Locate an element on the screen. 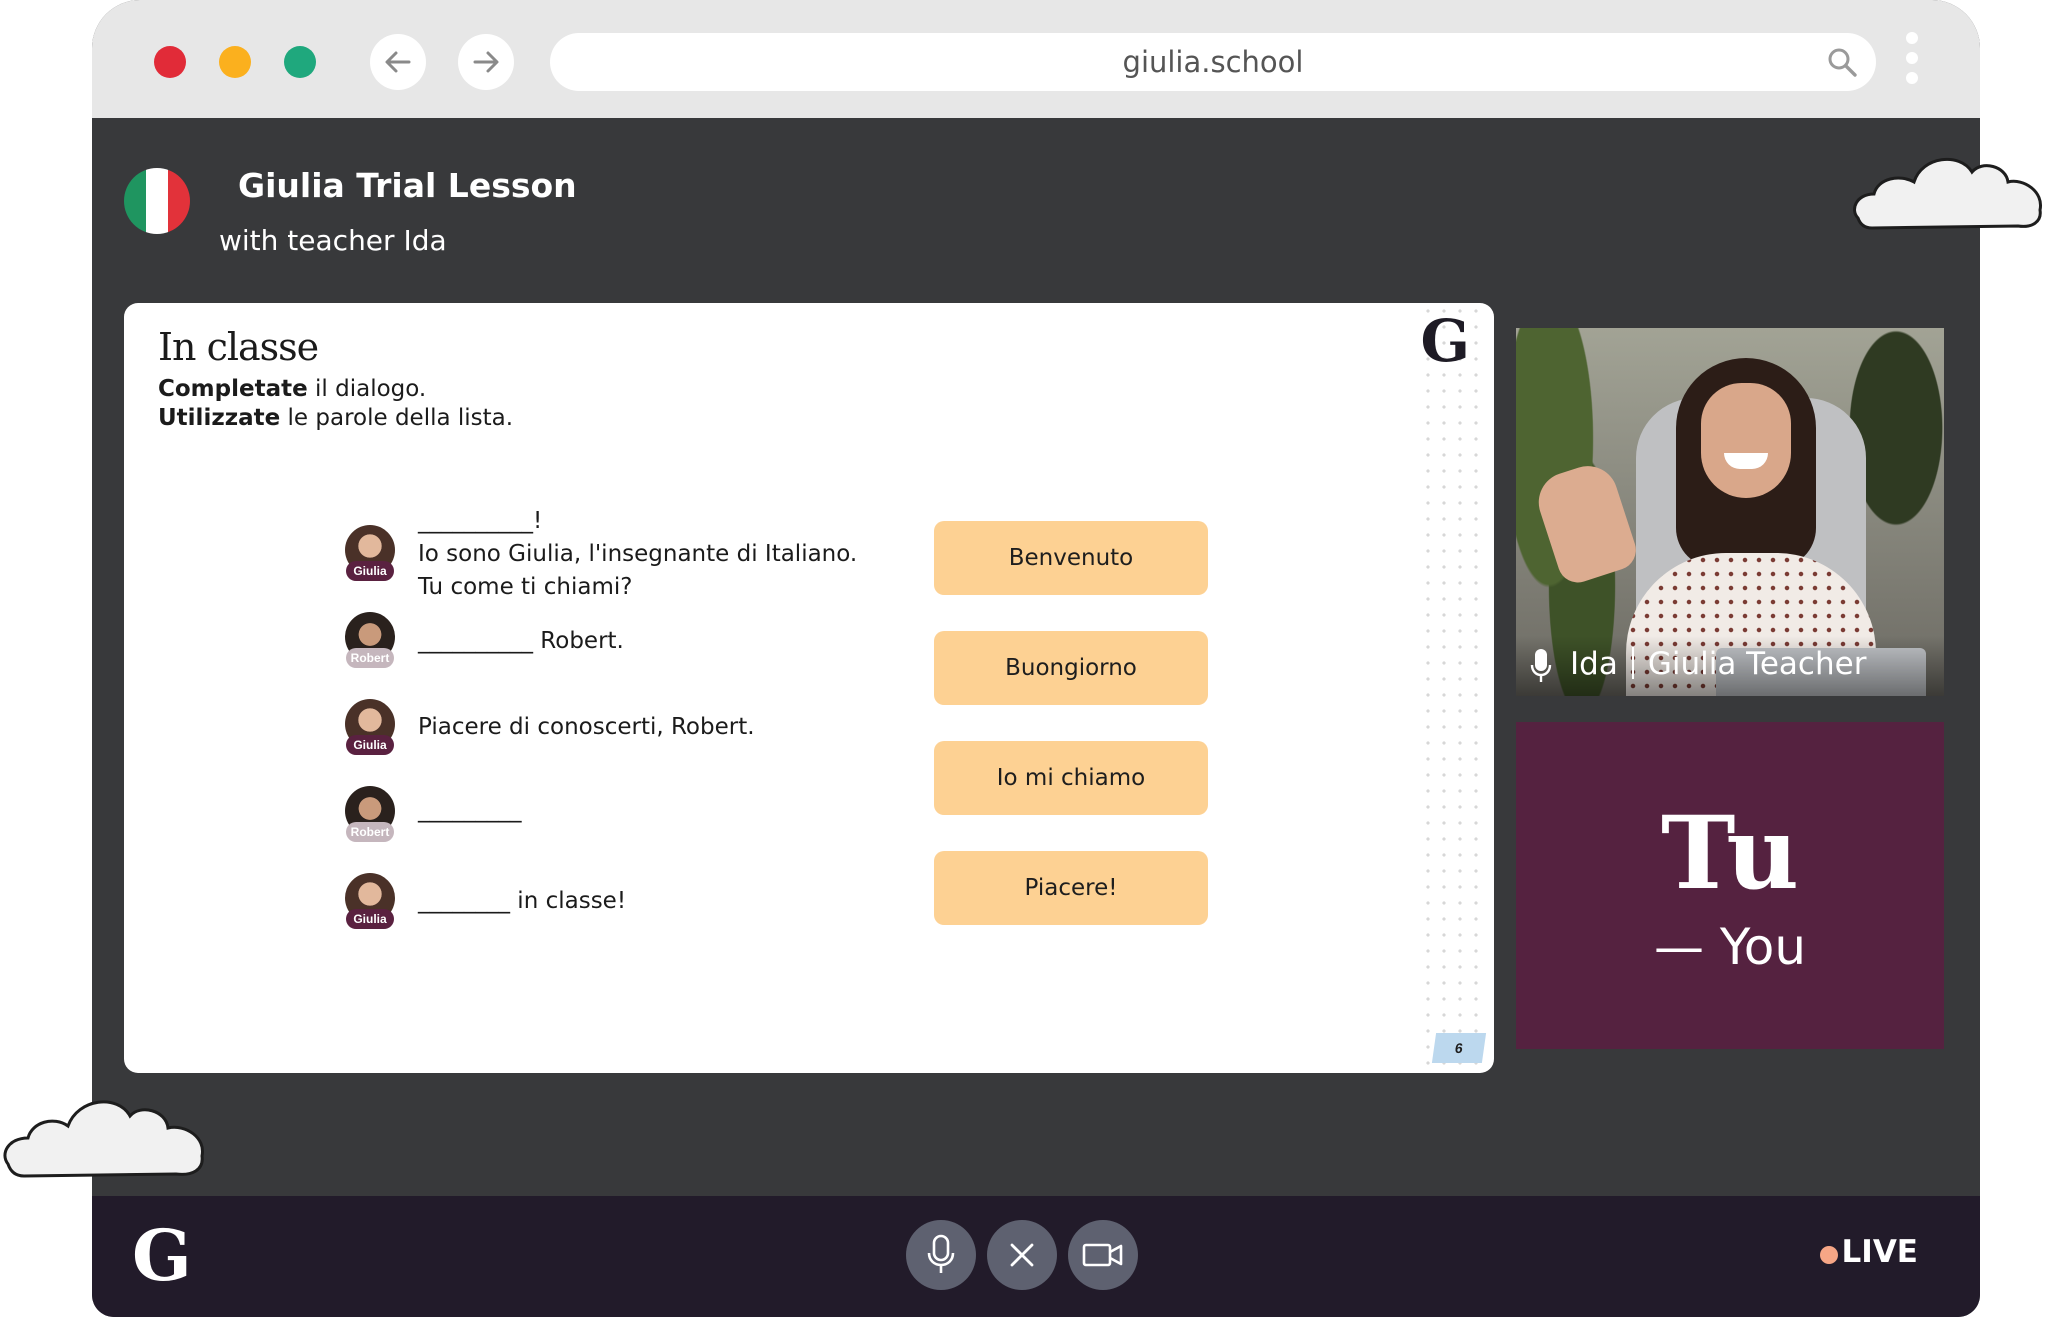  close-icon is located at coordinates (1022, 1255).